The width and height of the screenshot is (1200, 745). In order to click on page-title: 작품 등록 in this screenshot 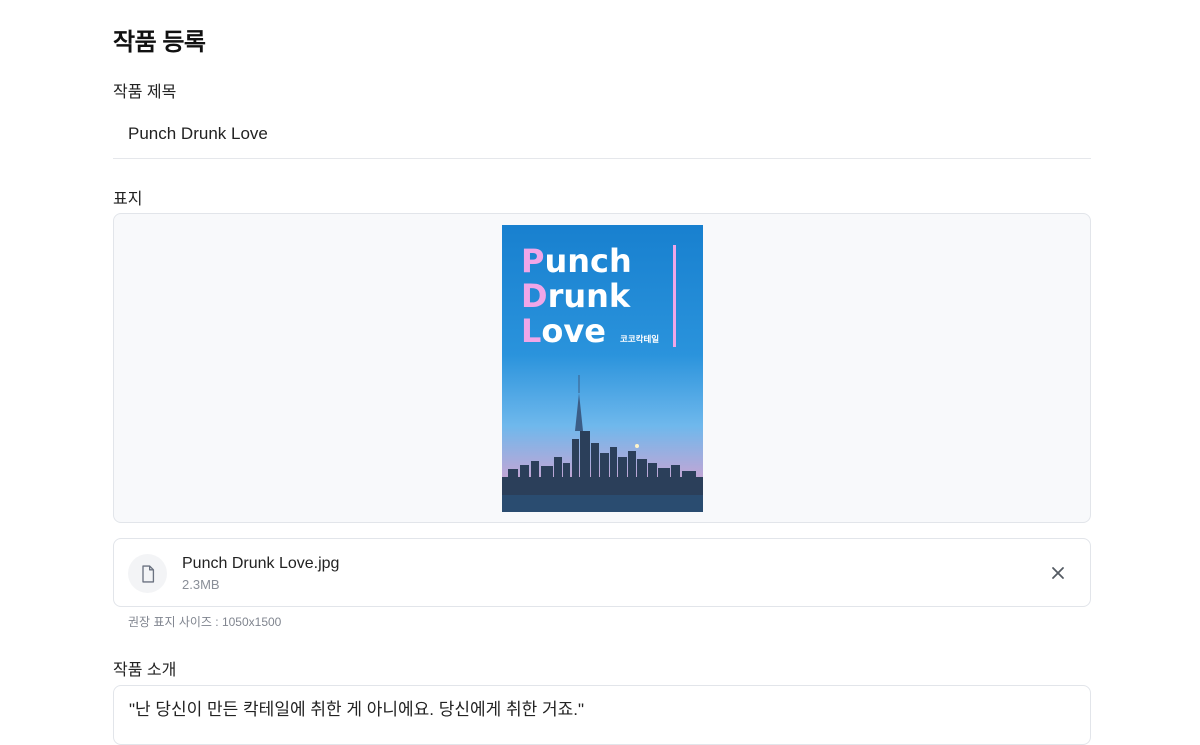, I will do `click(159, 42)`.